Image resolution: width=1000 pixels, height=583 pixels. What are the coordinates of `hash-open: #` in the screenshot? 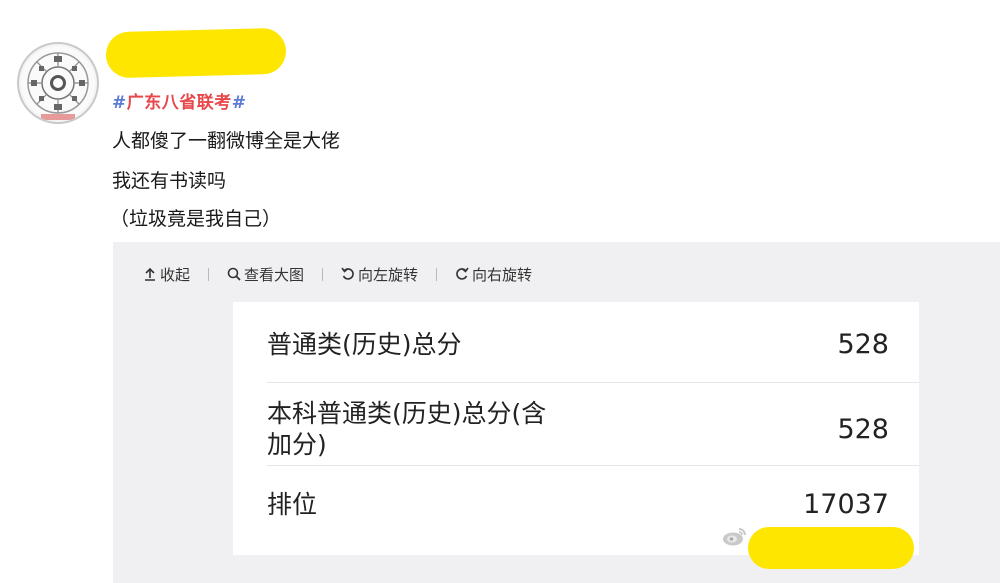 It's located at (119, 103).